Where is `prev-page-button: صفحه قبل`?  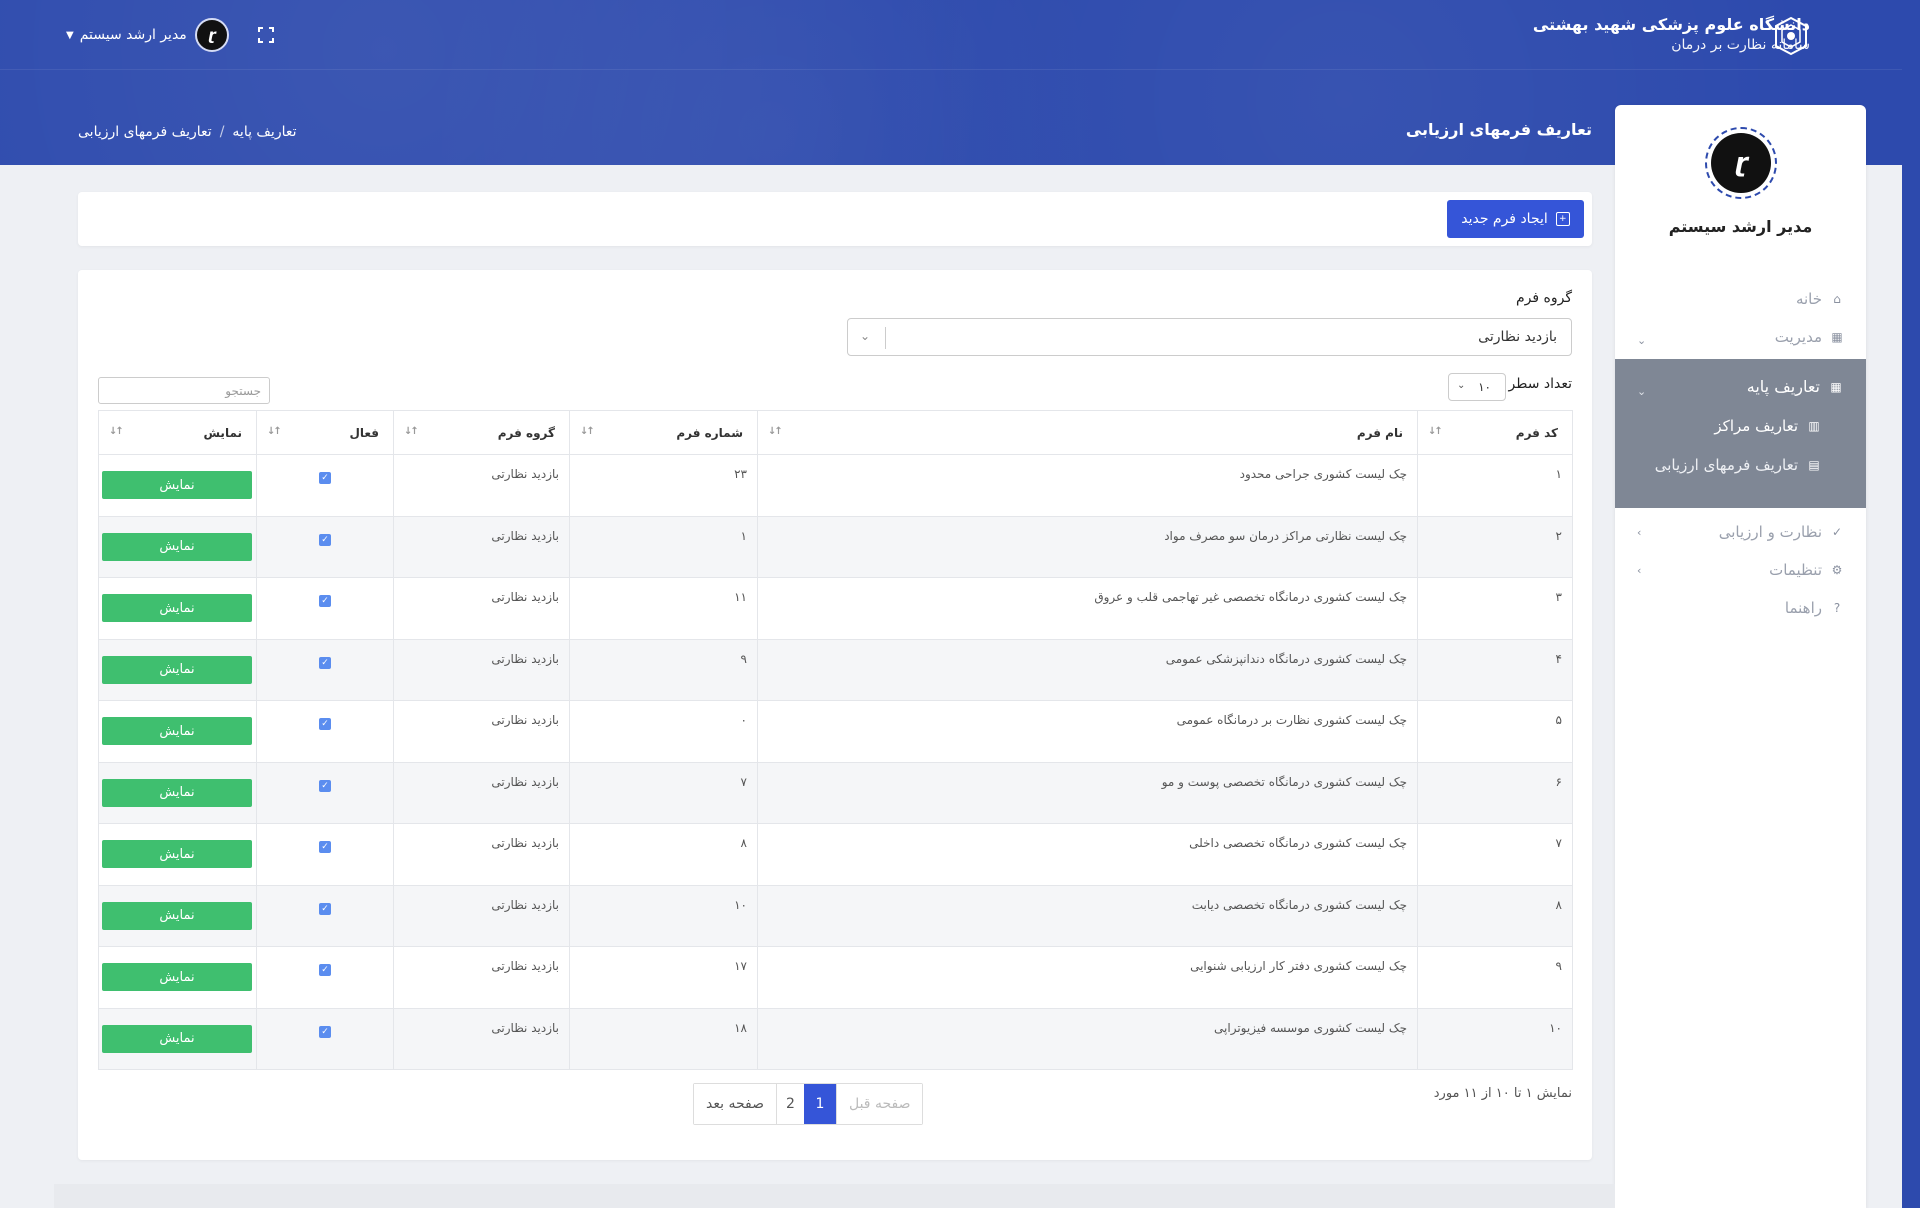
prev-page-button: صفحه قبل is located at coordinates (879, 1104).